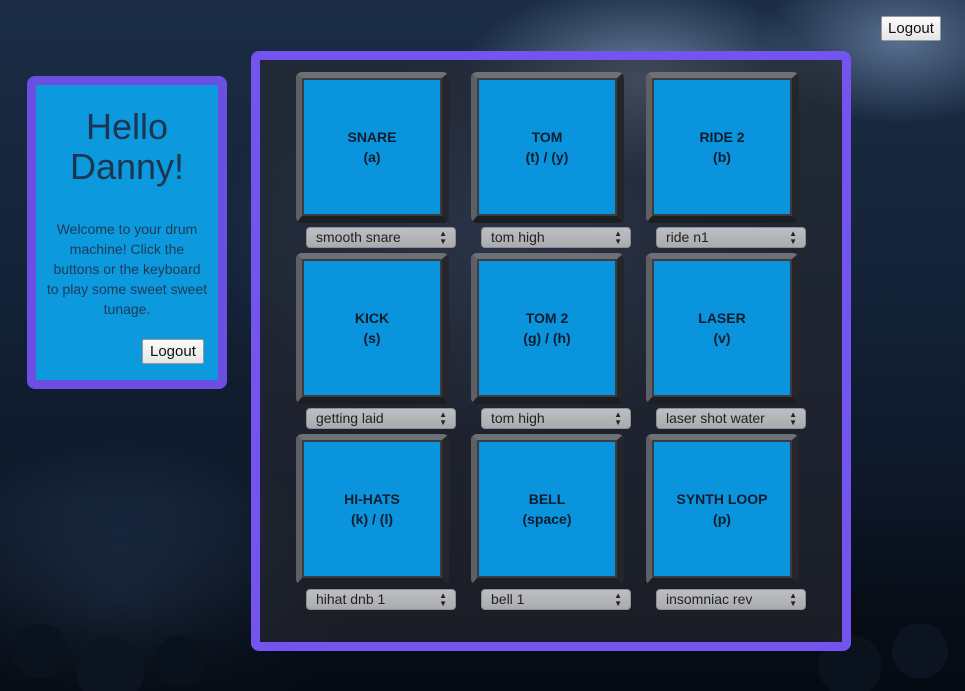 The image size is (965, 691). What do you see at coordinates (547, 338) in the screenshot?
I see `pad-keys: (g) / (h)` at bounding box center [547, 338].